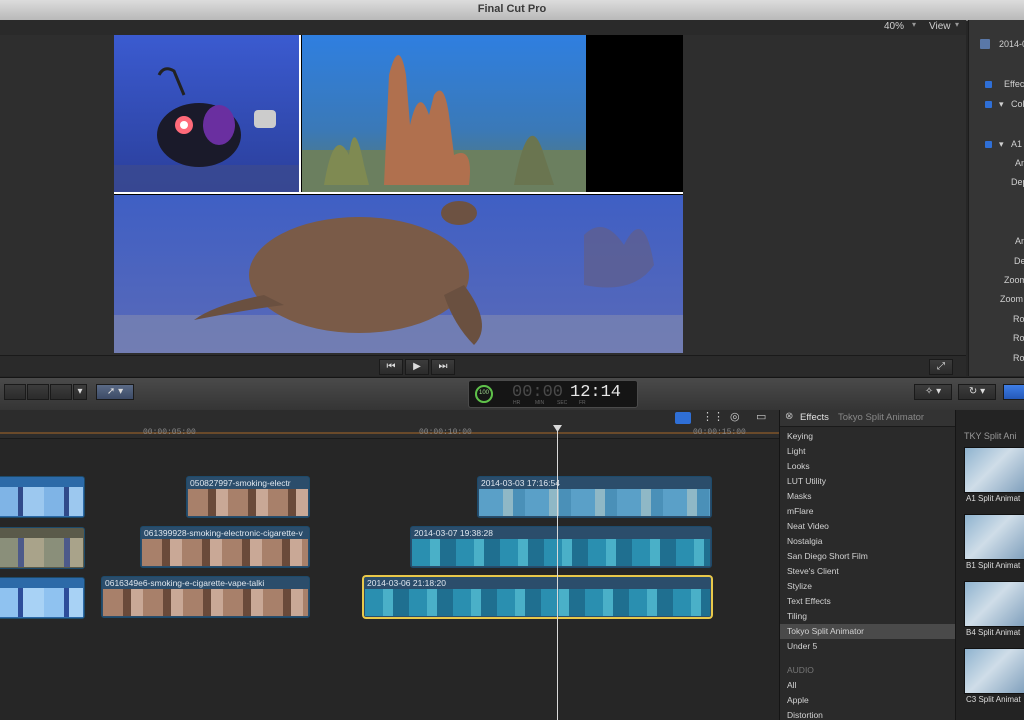 This screenshot has height=720, width=1024. Describe the element at coordinates (977, 392) in the screenshot. I see `retime-icon: ↻ ▾` at that location.